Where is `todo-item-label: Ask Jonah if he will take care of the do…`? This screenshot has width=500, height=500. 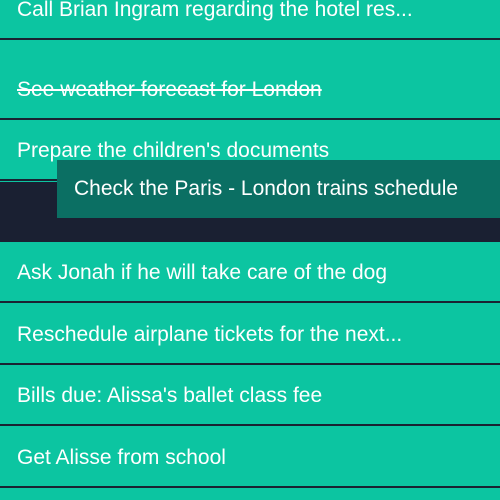 todo-item-label: Ask Jonah if he will take care of the do… is located at coordinates (202, 272).